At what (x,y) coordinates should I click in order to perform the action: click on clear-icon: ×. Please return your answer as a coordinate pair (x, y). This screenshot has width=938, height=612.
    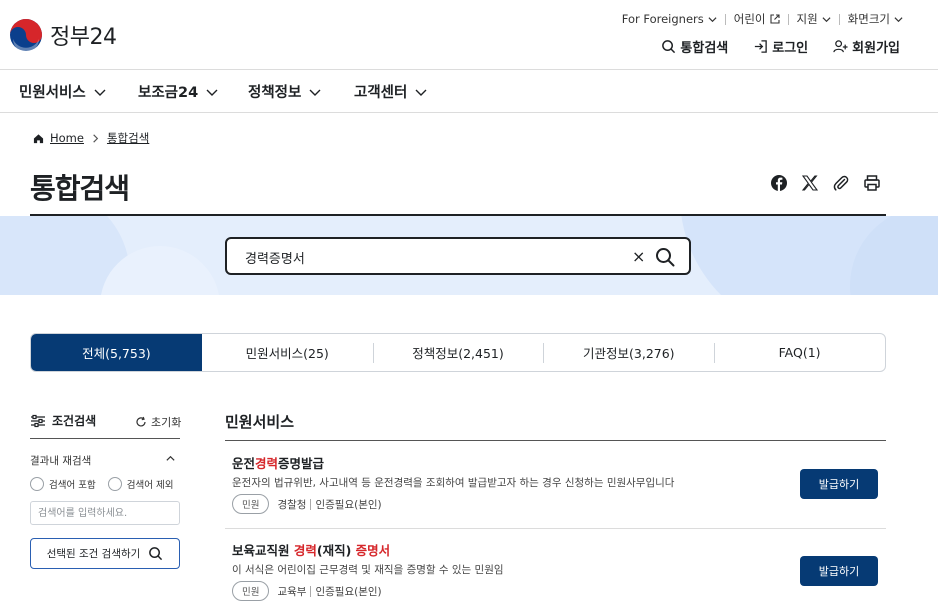
    Looking at the image, I should click on (638, 257).